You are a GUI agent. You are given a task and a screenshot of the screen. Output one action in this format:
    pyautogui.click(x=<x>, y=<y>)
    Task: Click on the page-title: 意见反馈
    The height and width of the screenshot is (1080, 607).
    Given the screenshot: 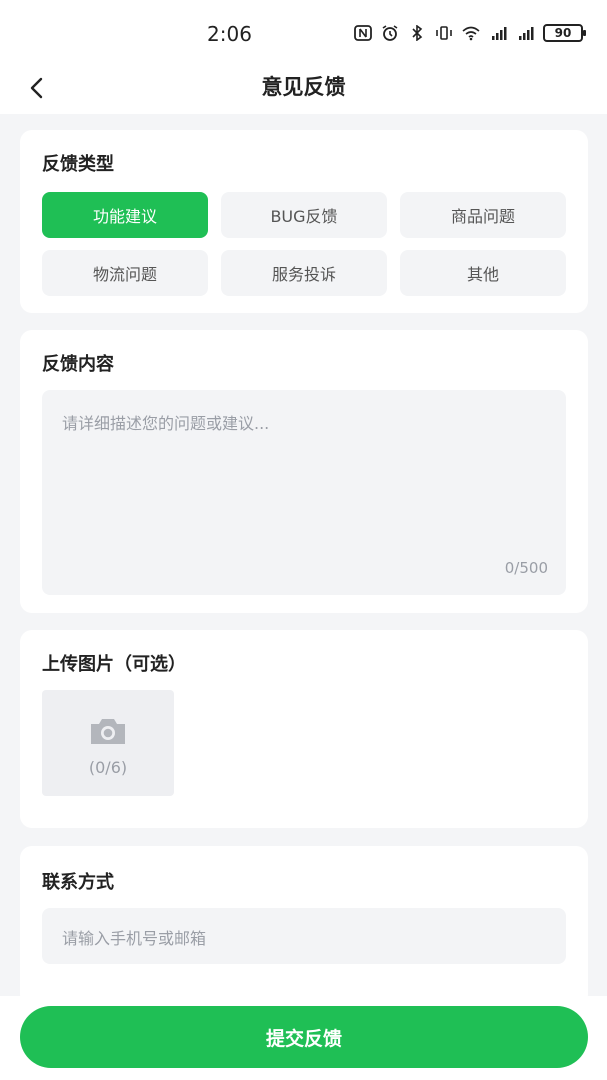 What is the action you would take?
    pyautogui.click(x=303, y=87)
    